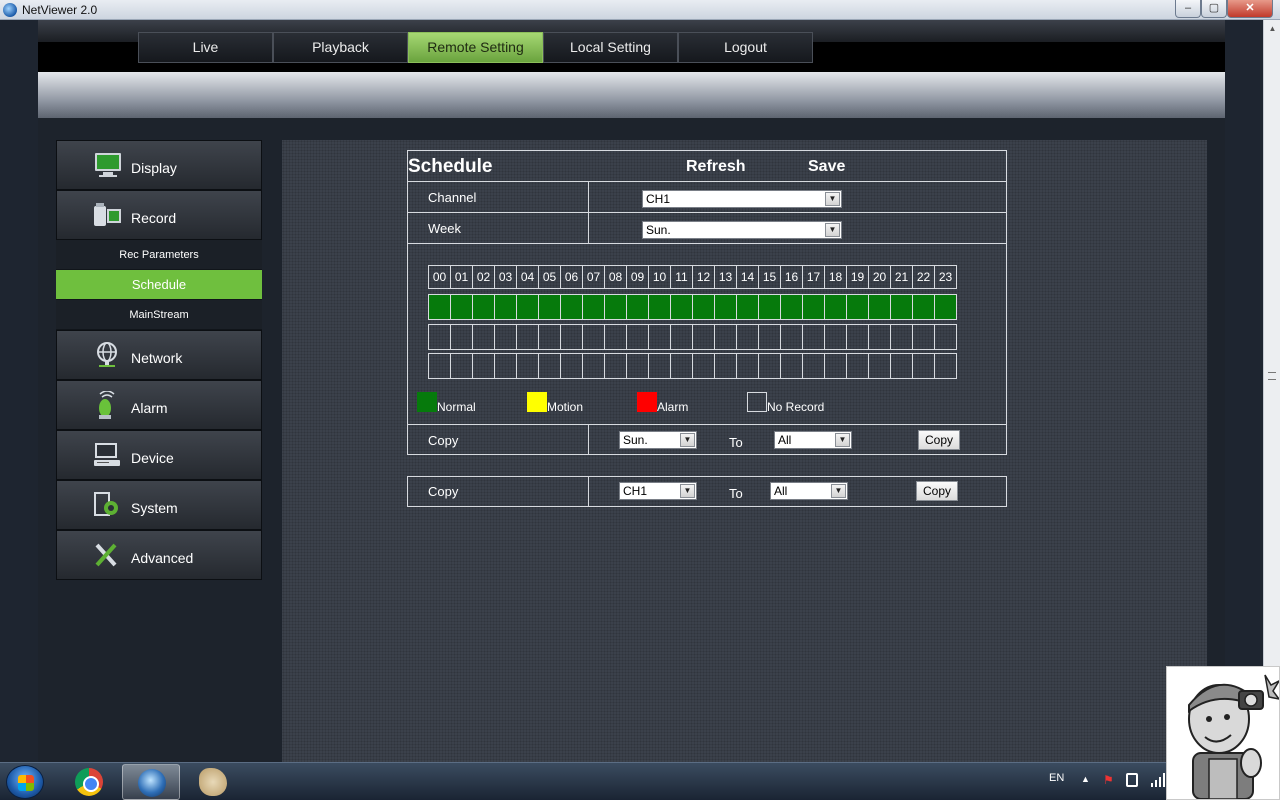 Image resolution: width=1280 pixels, height=800 pixels. Describe the element at coordinates (1272, 376) in the screenshot. I see `scroll-grip-icon` at that location.